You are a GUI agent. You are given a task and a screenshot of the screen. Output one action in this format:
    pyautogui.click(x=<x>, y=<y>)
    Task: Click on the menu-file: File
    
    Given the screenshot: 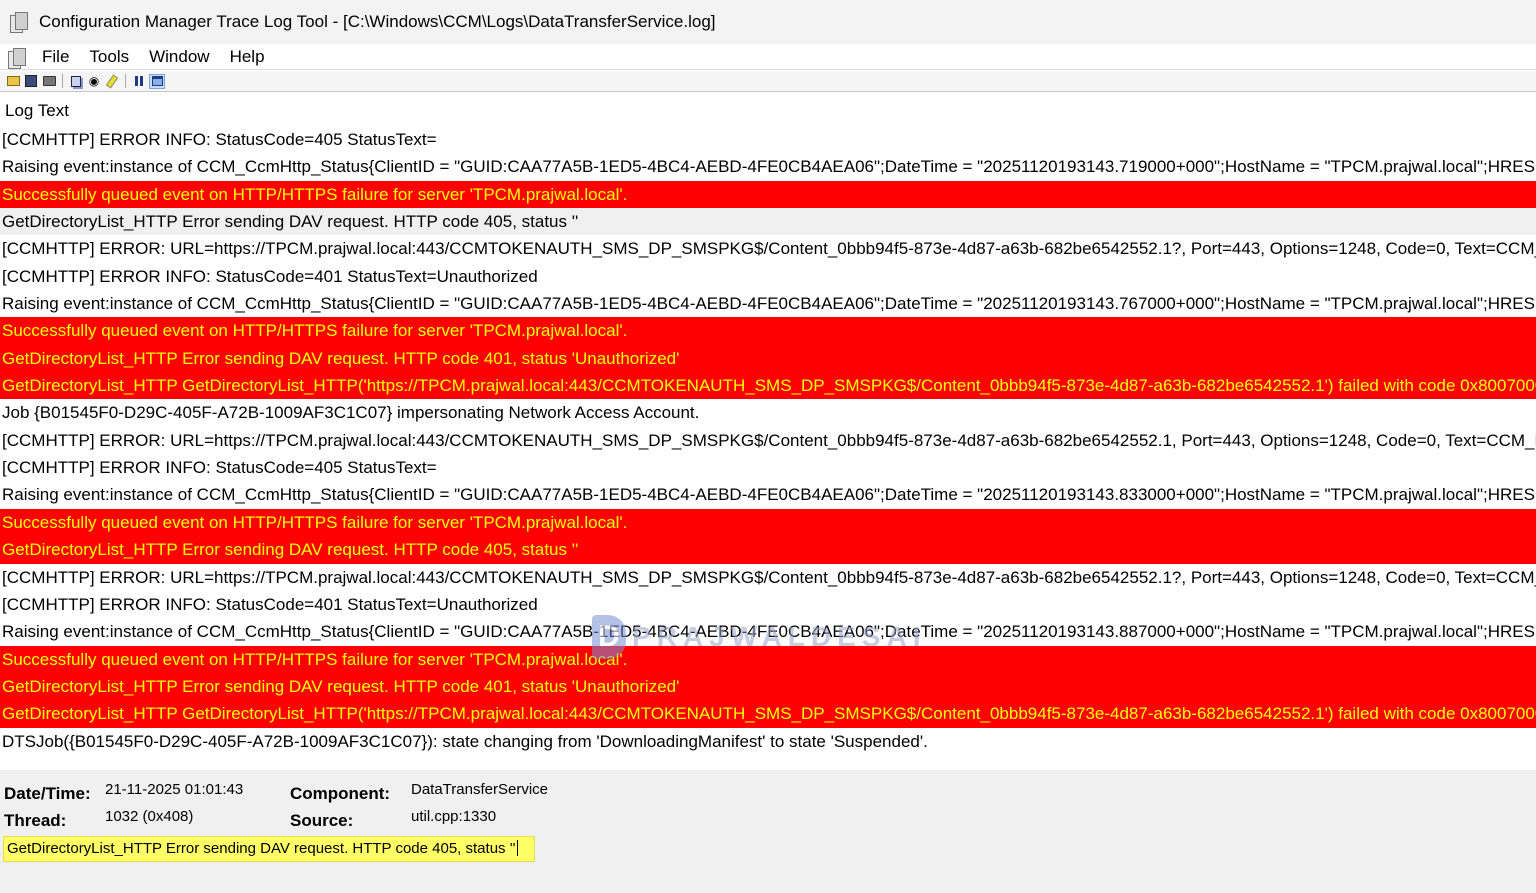 What is the action you would take?
    pyautogui.click(x=55, y=57)
    